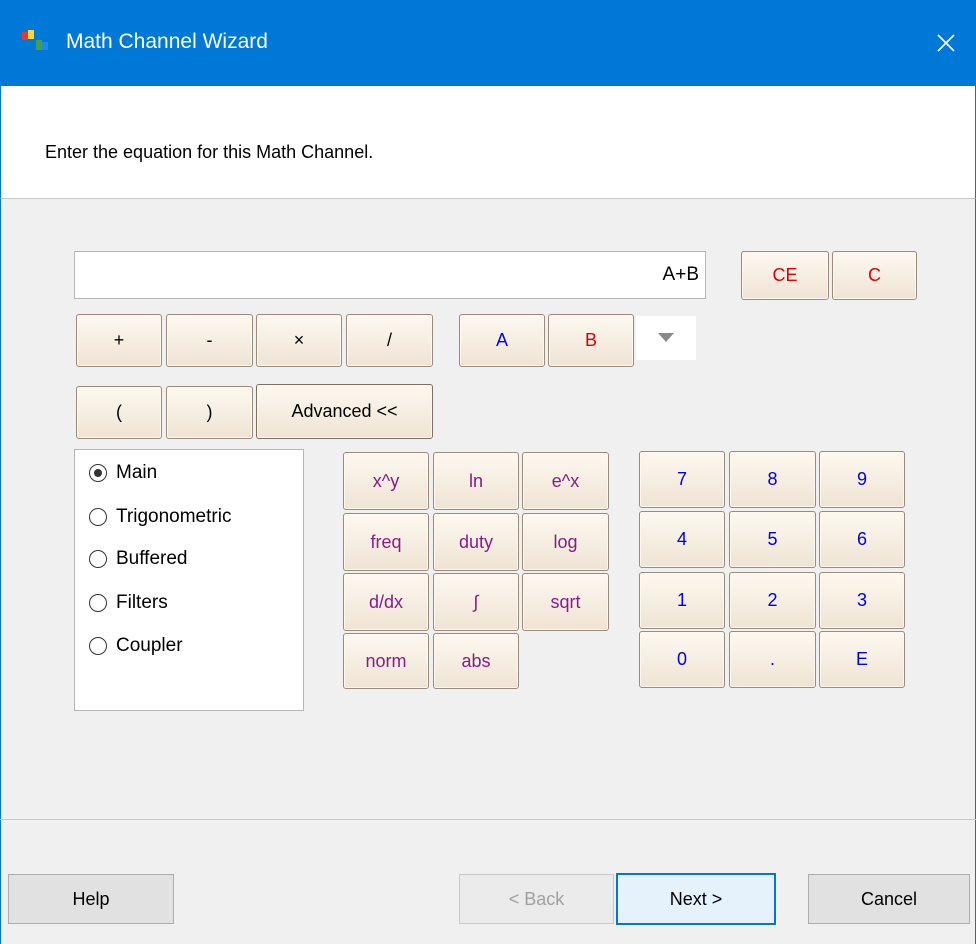  I want to click on close-button, so click(946, 43).